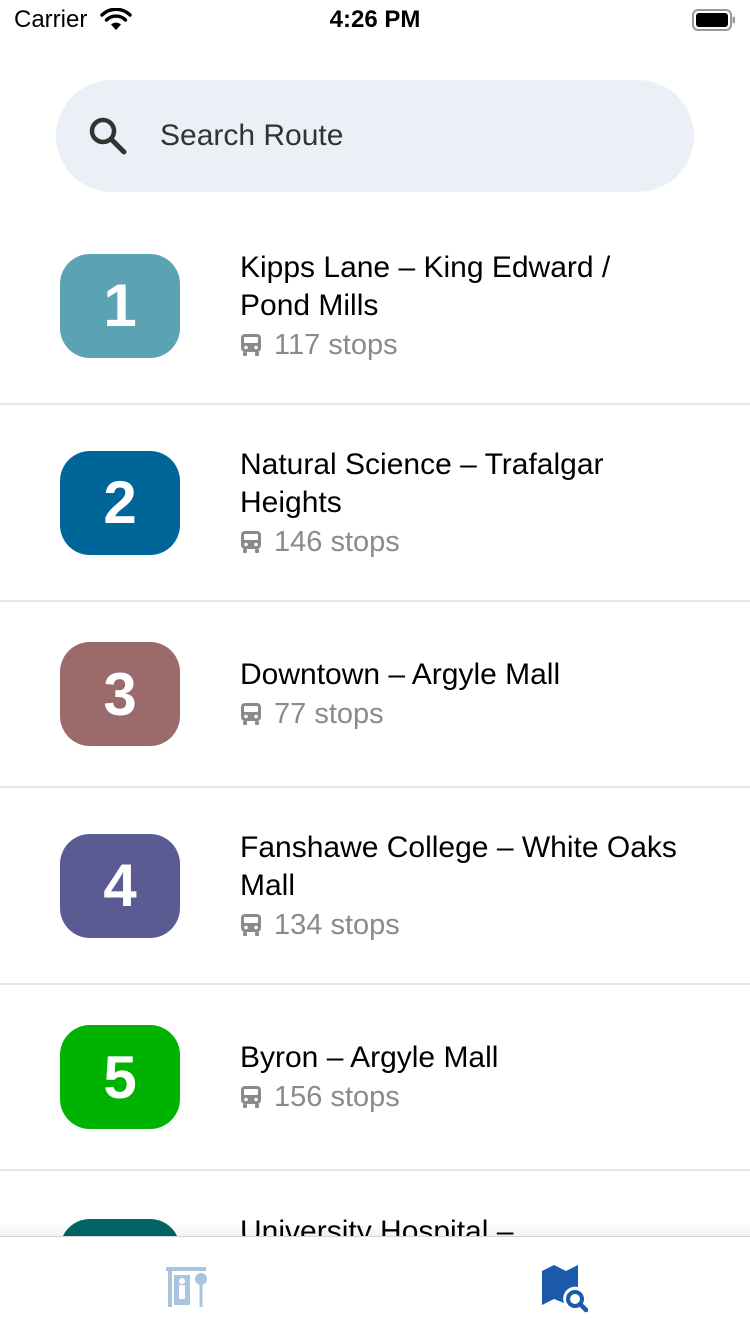 The image size is (750, 1334). I want to click on map-search-icon, so click(564, 1288).